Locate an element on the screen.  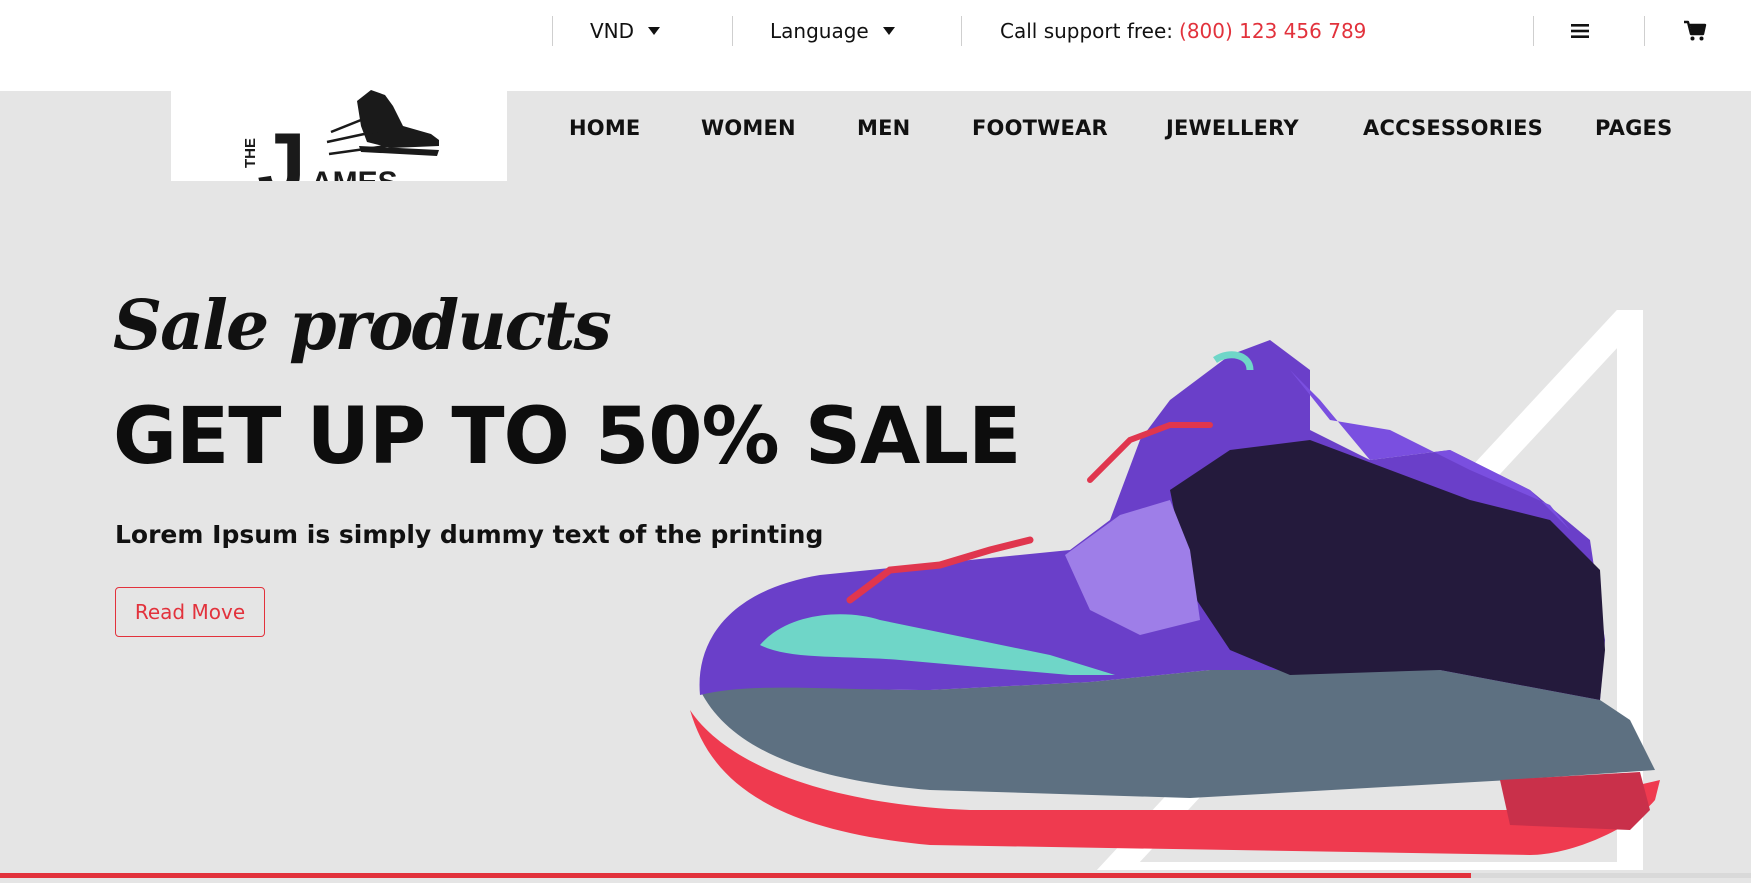
read-more-button: Read Move is located at coordinates (190, 612).